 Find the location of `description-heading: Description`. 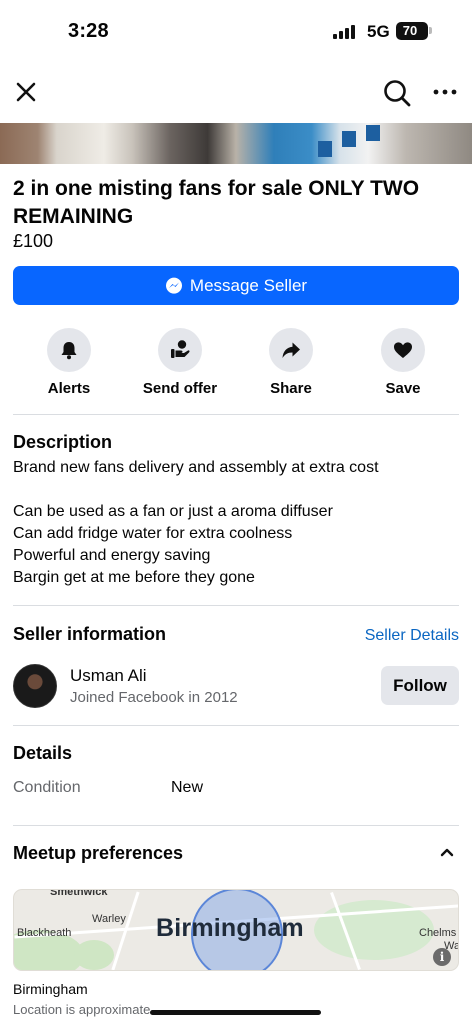

description-heading: Description is located at coordinates (63, 442).